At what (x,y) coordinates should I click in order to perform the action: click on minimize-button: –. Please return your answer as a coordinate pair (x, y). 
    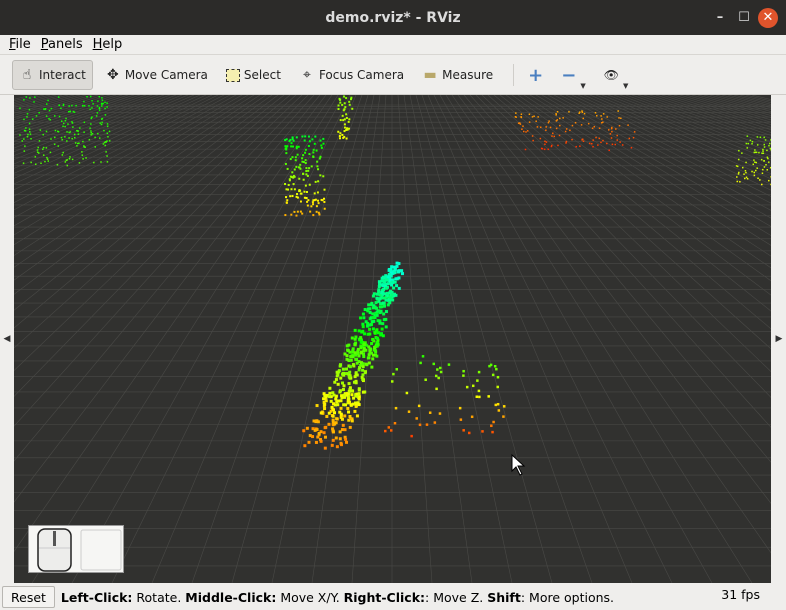
    Looking at the image, I should click on (720, 18).